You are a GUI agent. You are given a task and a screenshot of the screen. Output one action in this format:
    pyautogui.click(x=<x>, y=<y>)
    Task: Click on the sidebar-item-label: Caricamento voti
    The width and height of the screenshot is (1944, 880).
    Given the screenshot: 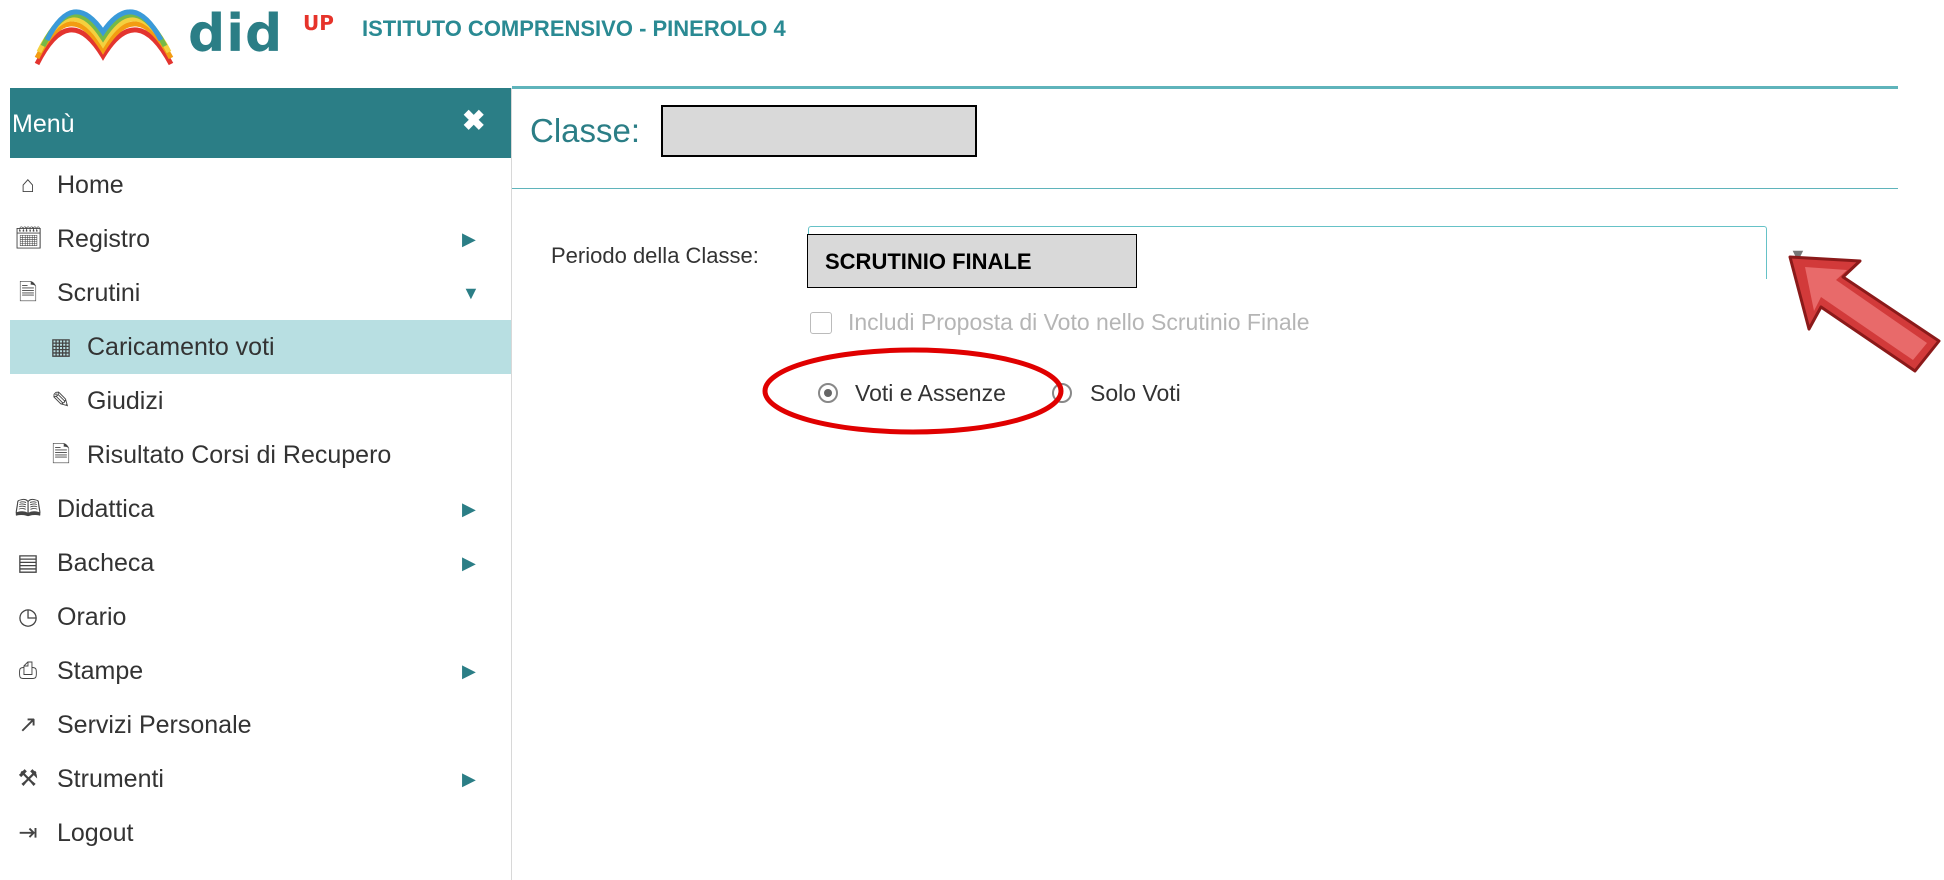 What is the action you would take?
    pyautogui.click(x=181, y=347)
    